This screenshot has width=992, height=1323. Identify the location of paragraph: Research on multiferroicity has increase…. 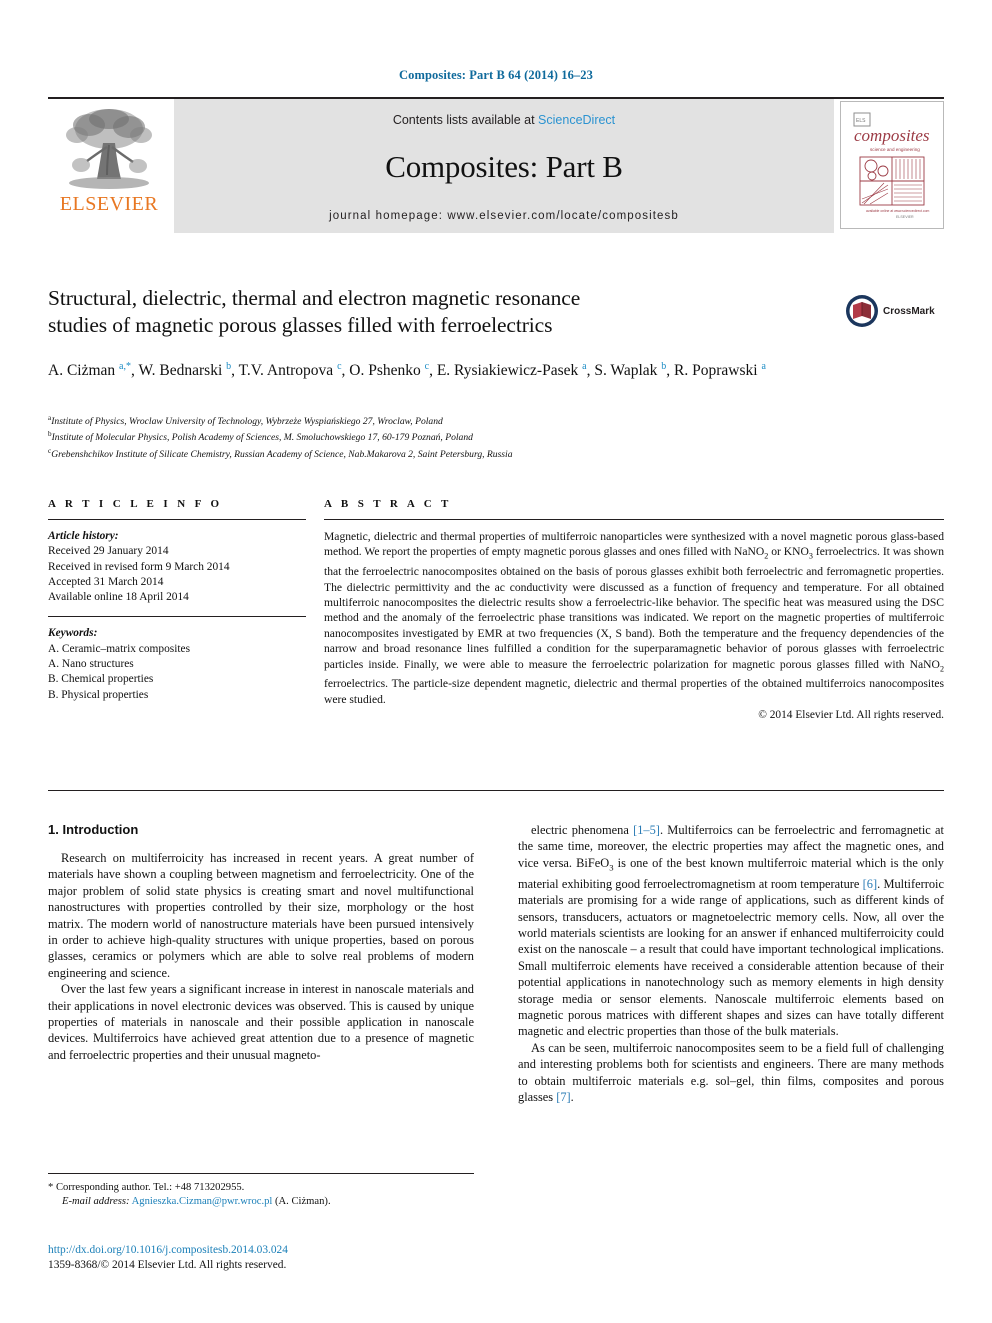
(261, 915).